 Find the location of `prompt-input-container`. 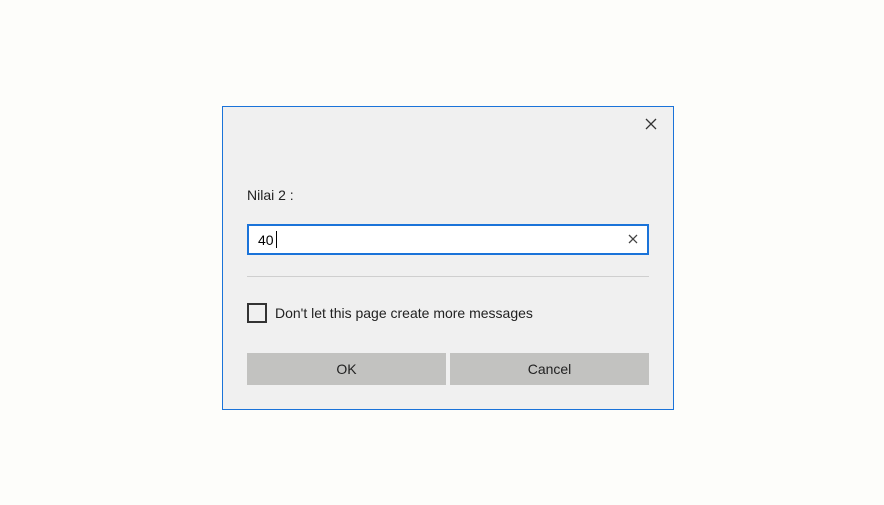

prompt-input-container is located at coordinates (448, 239).